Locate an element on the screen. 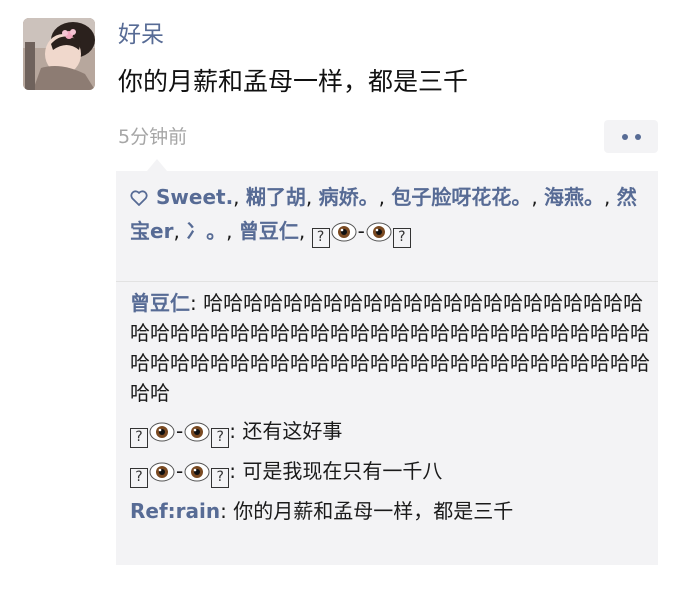 The width and height of the screenshot is (690, 598). comment-text: 可是我现在只有一千八 is located at coordinates (342, 471).